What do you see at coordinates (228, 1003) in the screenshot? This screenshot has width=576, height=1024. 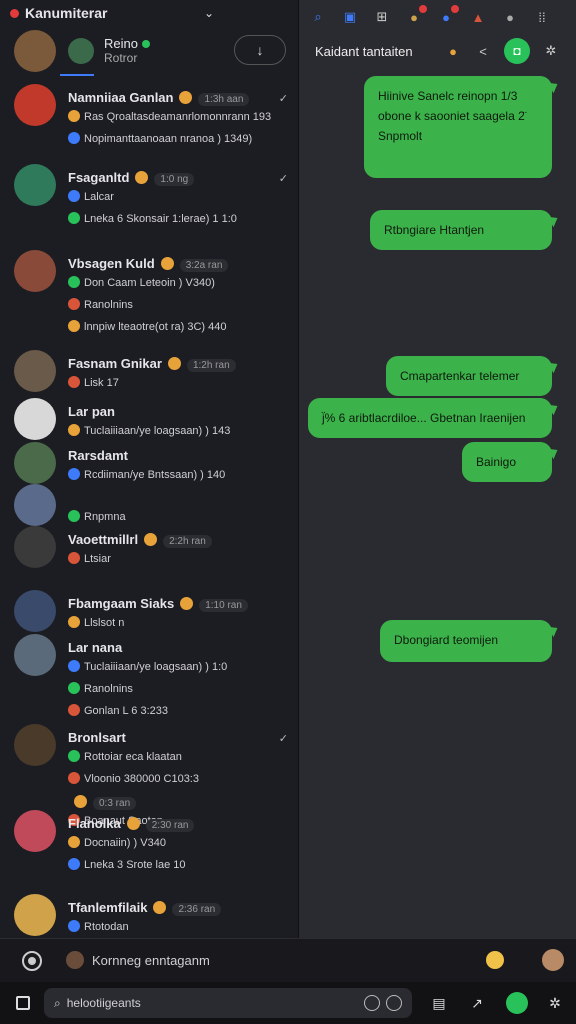 I see `search-input: ⌕ helootiigeants` at bounding box center [228, 1003].